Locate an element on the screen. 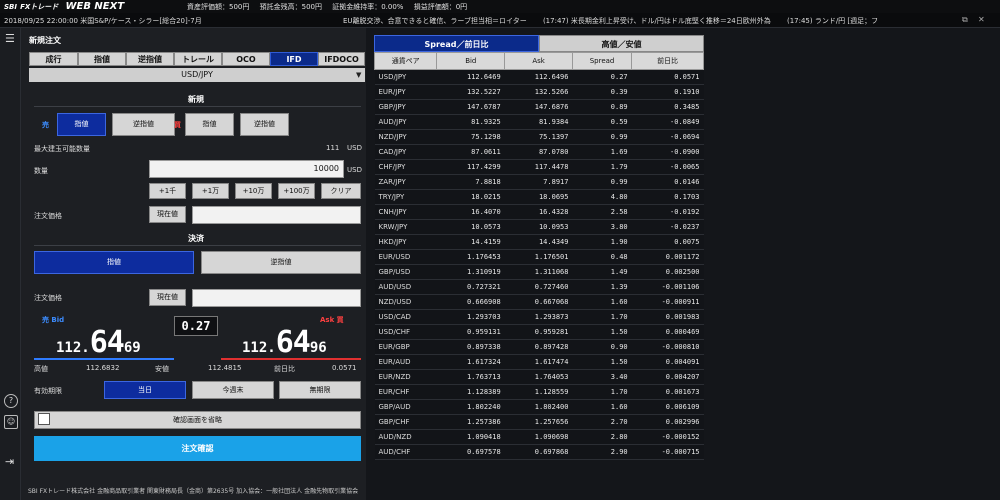 The image size is (1000, 500). tab-ifdoco: IFDOCO is located at coordinates (341, 59).